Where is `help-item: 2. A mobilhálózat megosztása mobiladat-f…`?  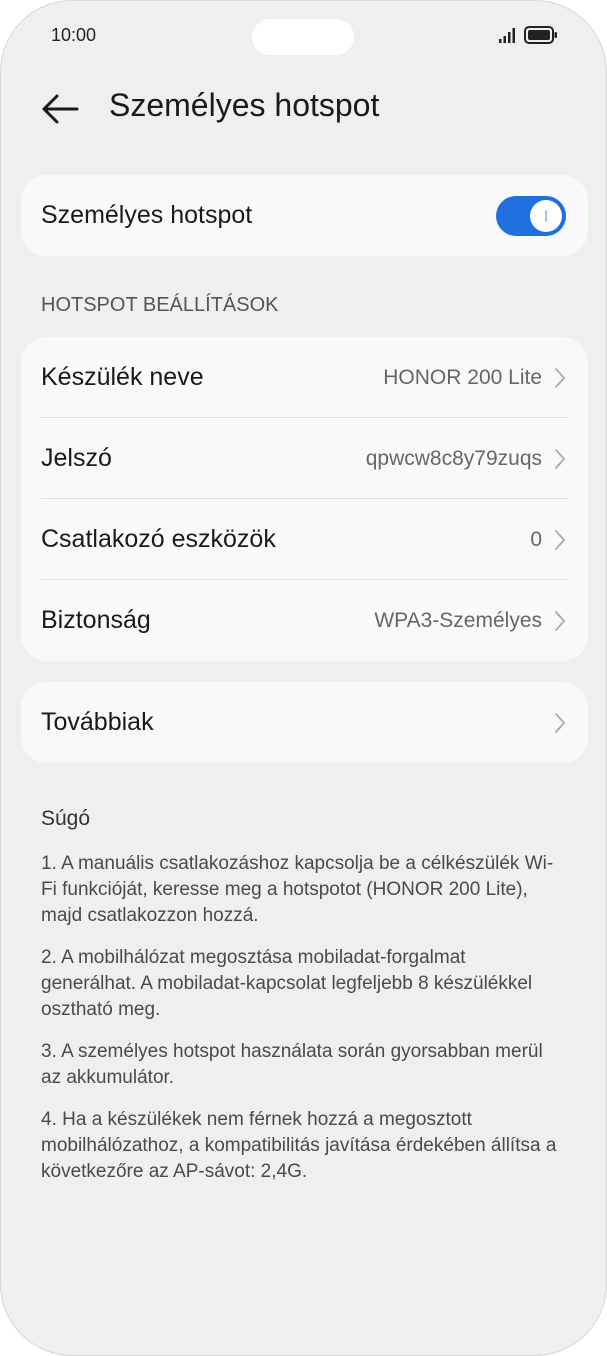 help-item: 2. A mobilhálózat megosztása mobiladat-f… is located at coordinates (287, 983).